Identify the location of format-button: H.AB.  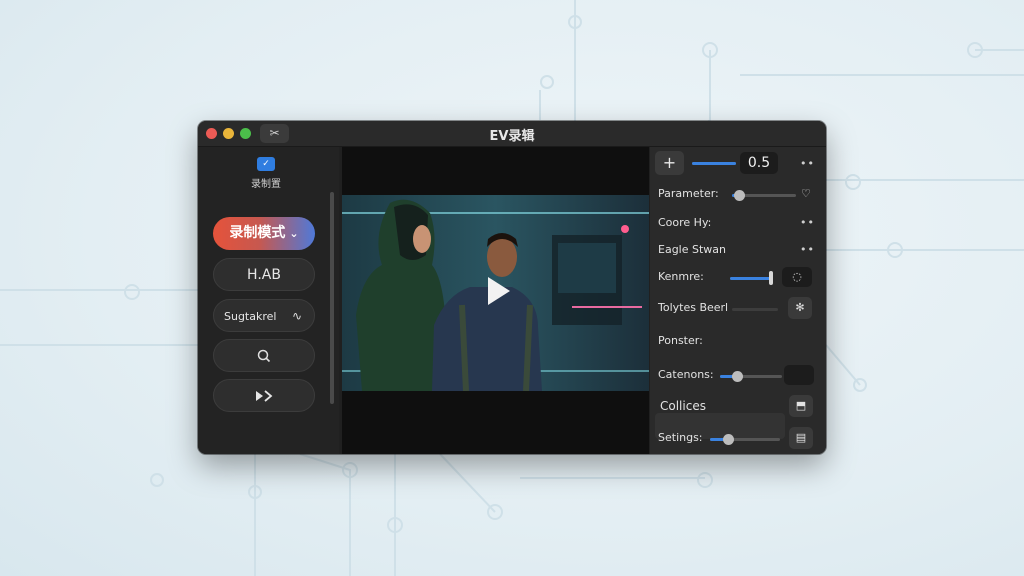
(264, 274).